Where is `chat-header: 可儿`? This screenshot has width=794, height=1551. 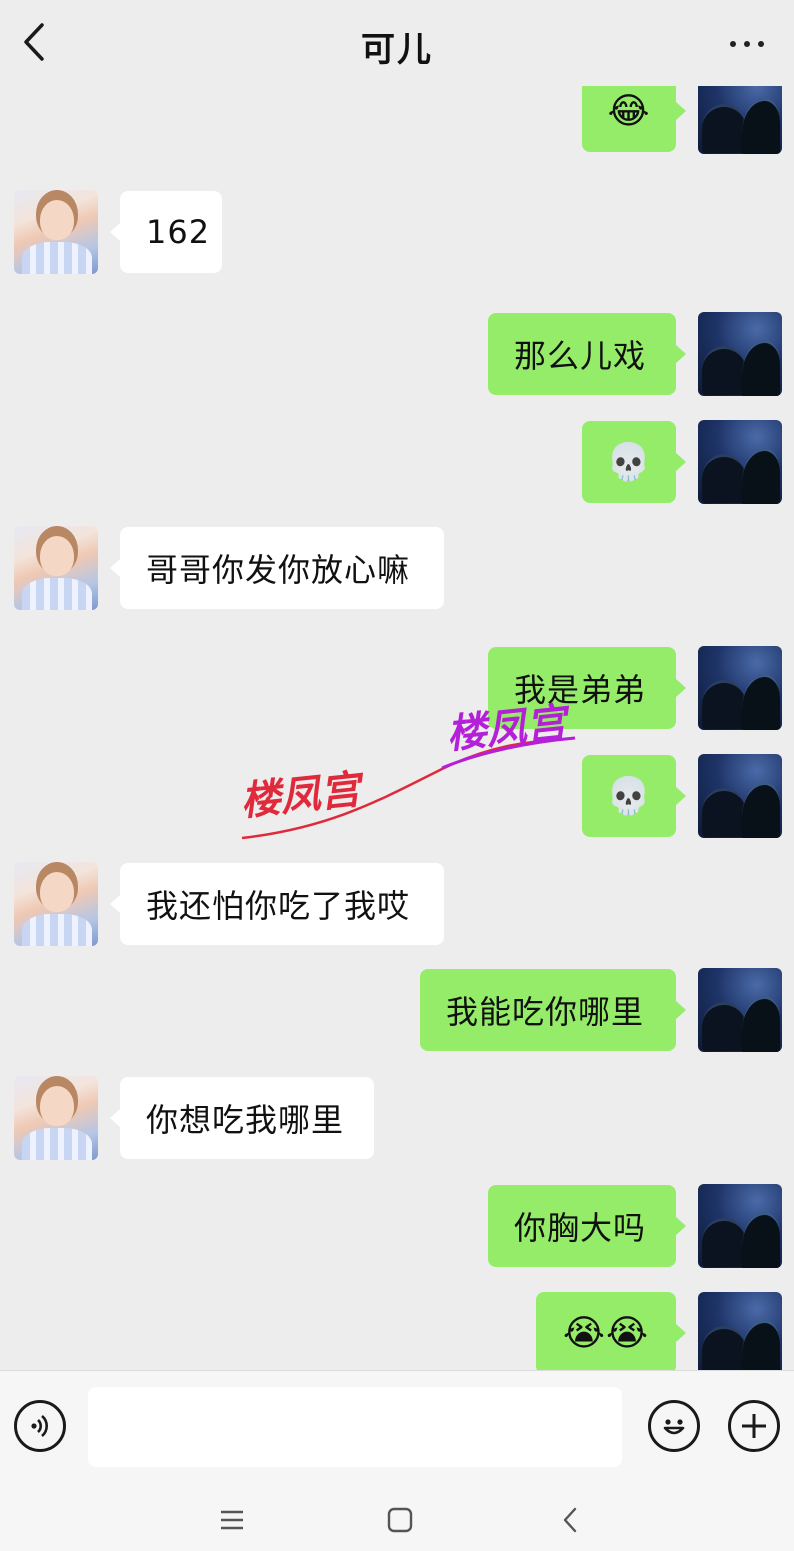
chat-header: 可儿 is located at coordinates (397, 43).